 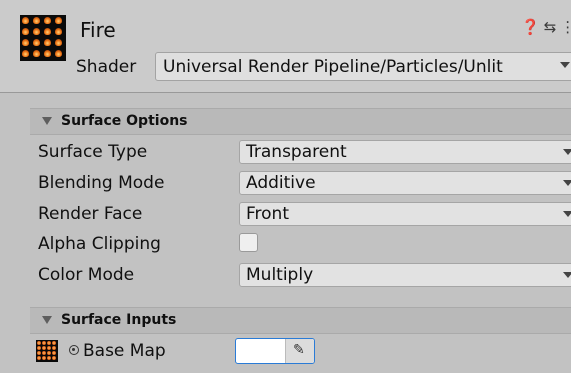 I want to click on row-surface-type: Surface Type Transparent, so click(x=285, y=152).